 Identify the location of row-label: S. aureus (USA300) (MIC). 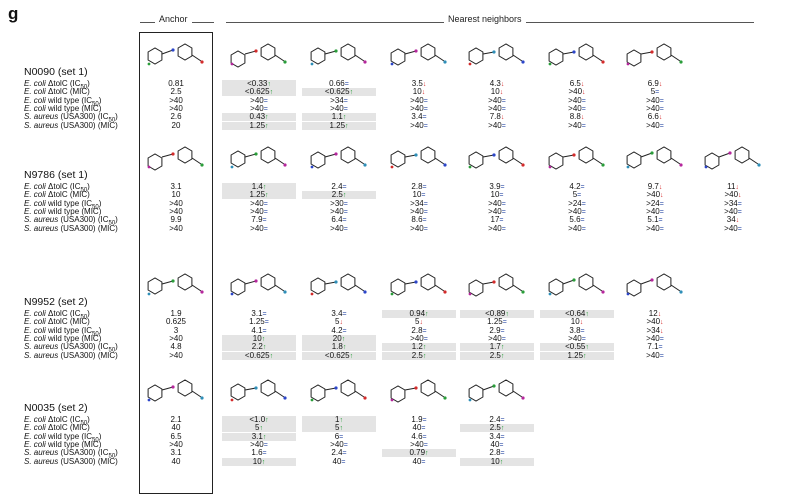
(71, 355).